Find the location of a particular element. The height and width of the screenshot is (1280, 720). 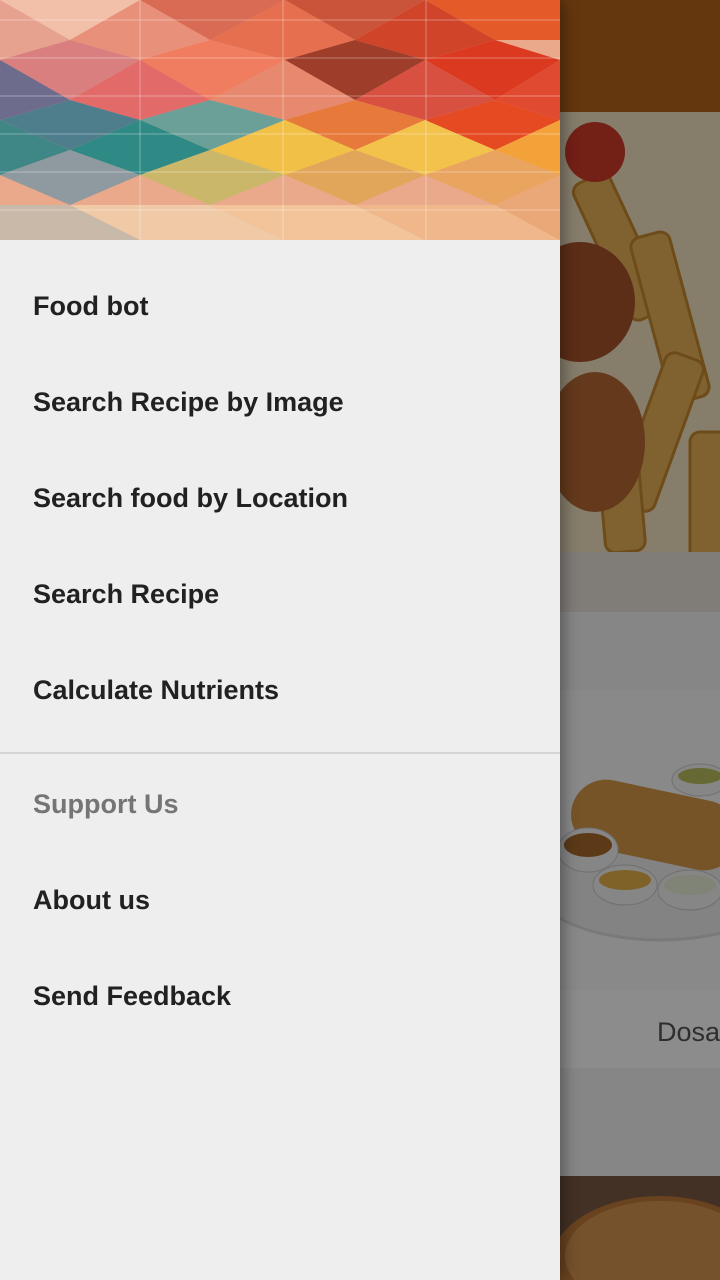

menu-item-food-bot: Food bot is located at coordinates (280, 306).